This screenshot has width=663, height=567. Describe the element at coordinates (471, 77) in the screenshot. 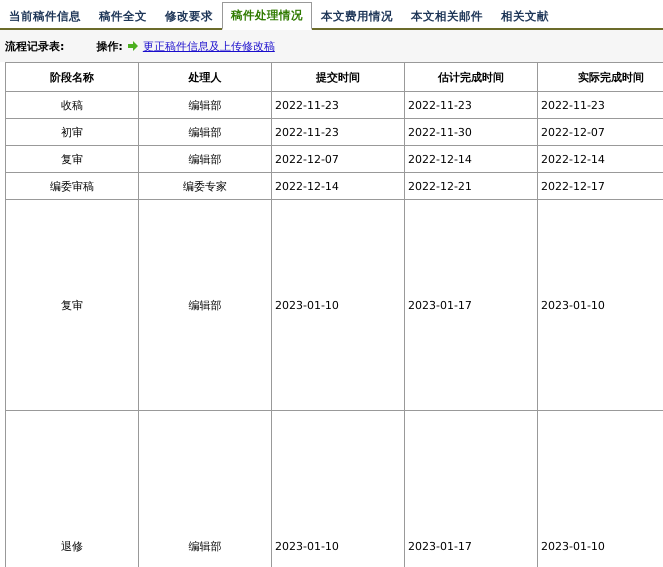

I see `column-header: 估计完成时间` at that location.